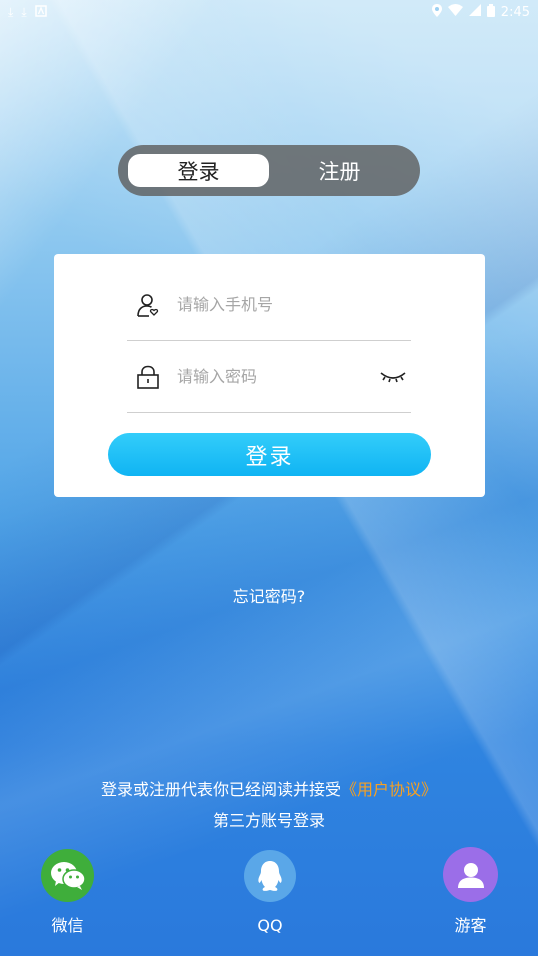 The height and width of the screenshot is (956, 538). I want to click on tab-register: 注册, so click(339, 170).